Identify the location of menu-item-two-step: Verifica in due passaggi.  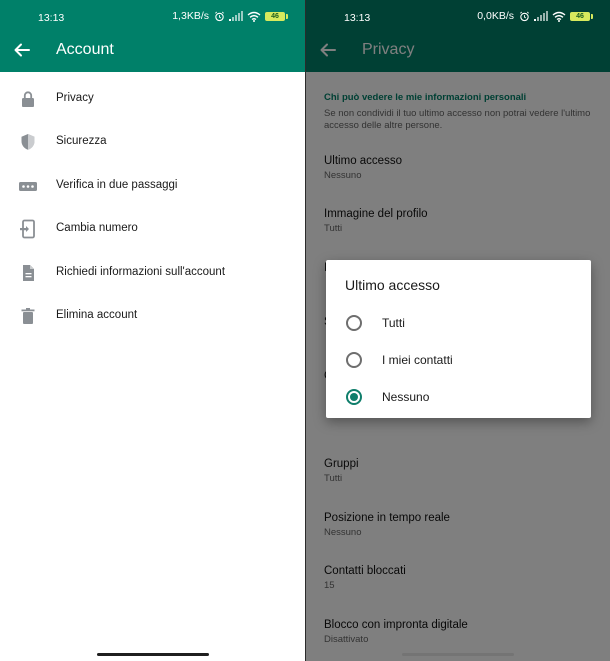
(152, 186).